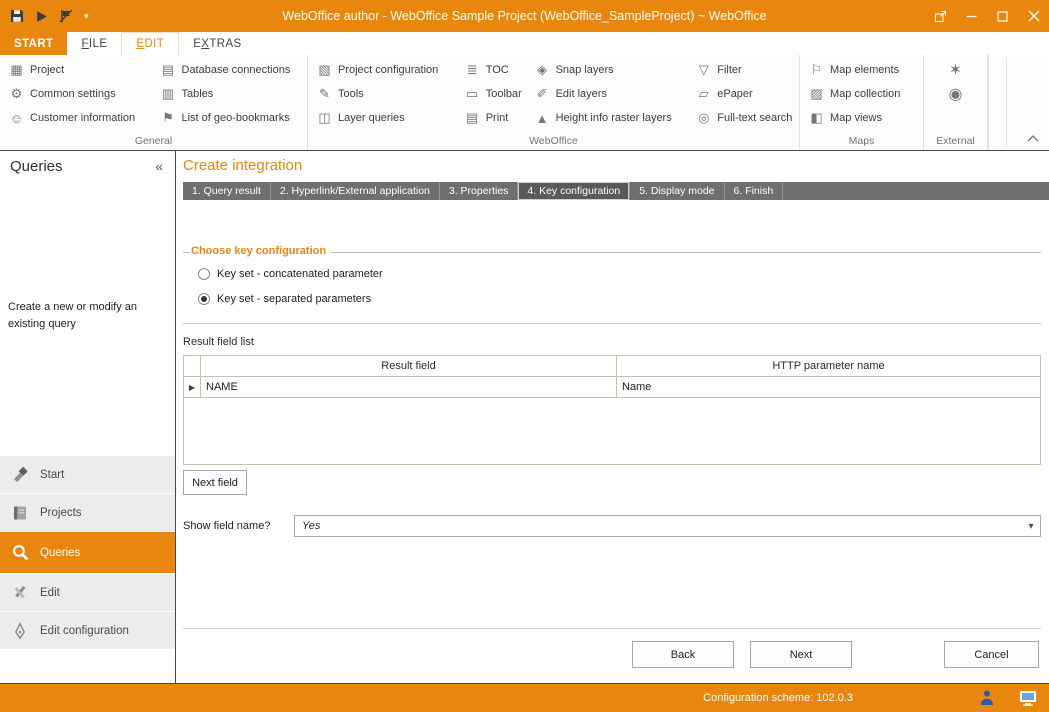 The image size is (1049, 712). I want to click on radio-key-set-separated: Key set - separated parameters, so click(284, 299).